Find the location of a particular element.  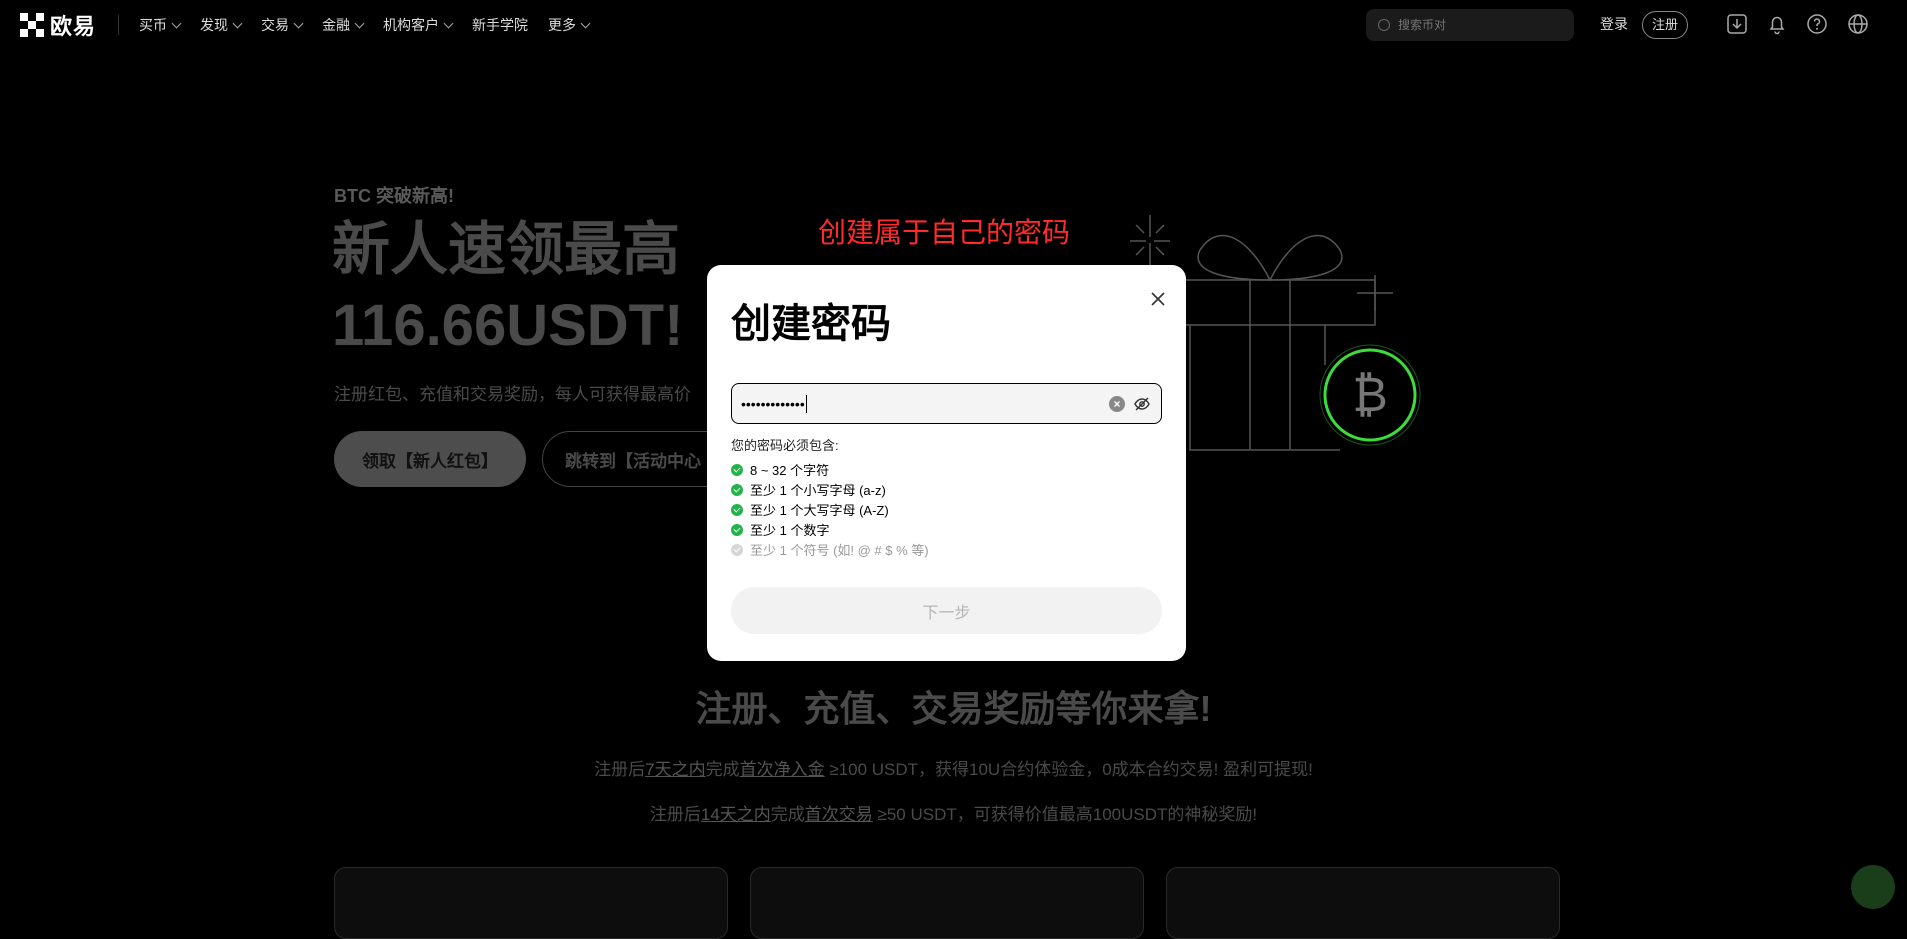

nav-item-label: 新手学院 is located at coordinates (500, 25).